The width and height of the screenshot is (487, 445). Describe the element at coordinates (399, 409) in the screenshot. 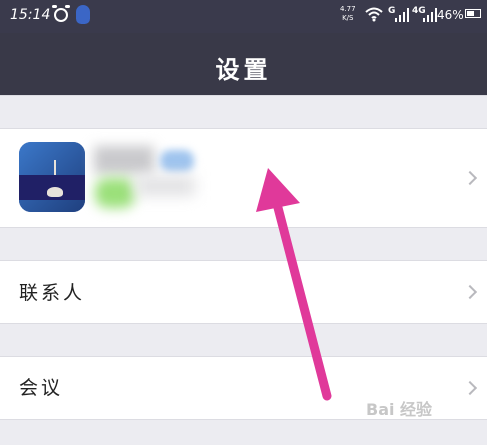

I see `watermark: Bai 经验` at that location.